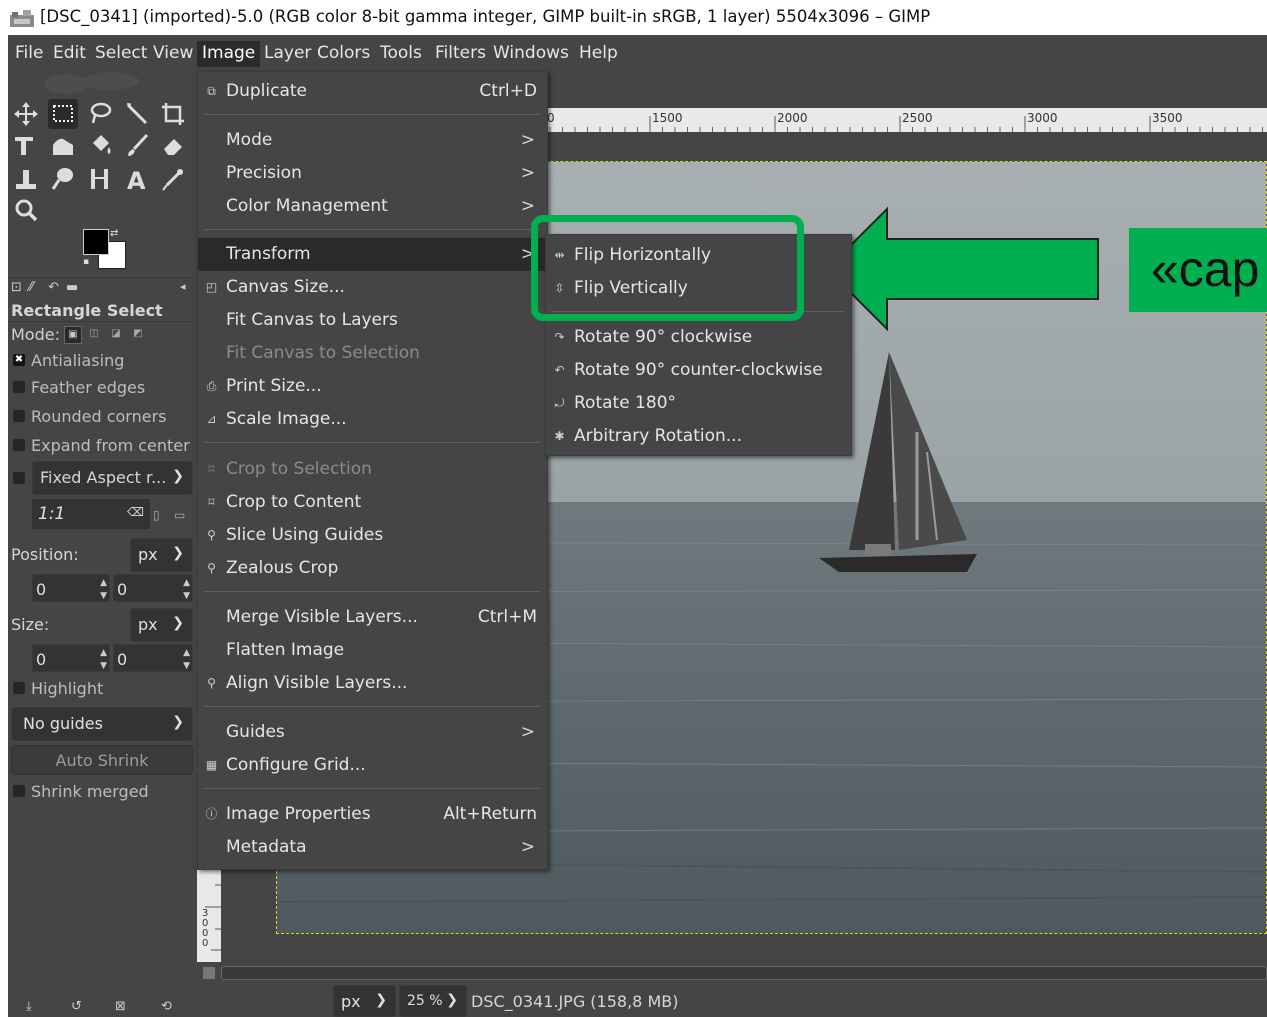 The image size is (1267, 1017). I want to click on menu-item-rotate-180: ⤾ Rotate 180°, so click(698, 403).